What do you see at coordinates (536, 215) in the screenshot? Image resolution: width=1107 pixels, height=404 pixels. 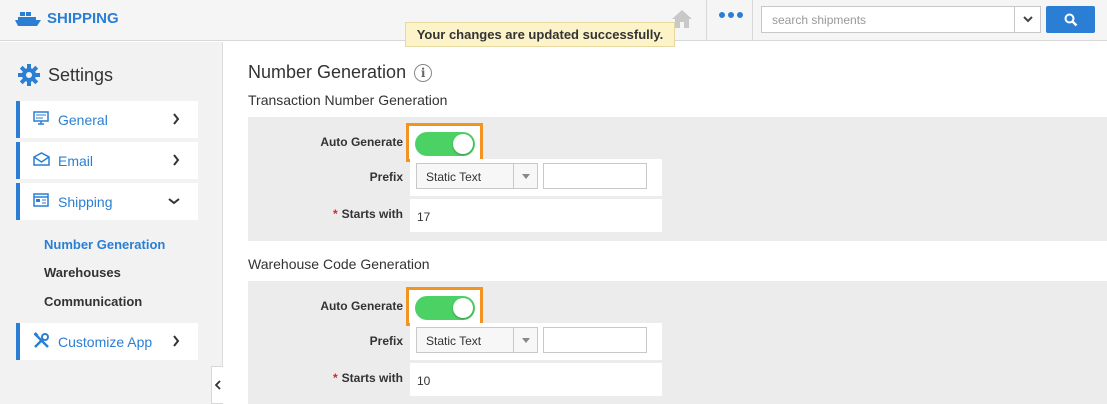 I see `starts-with-field: 17` at bounding box center [536, 215].